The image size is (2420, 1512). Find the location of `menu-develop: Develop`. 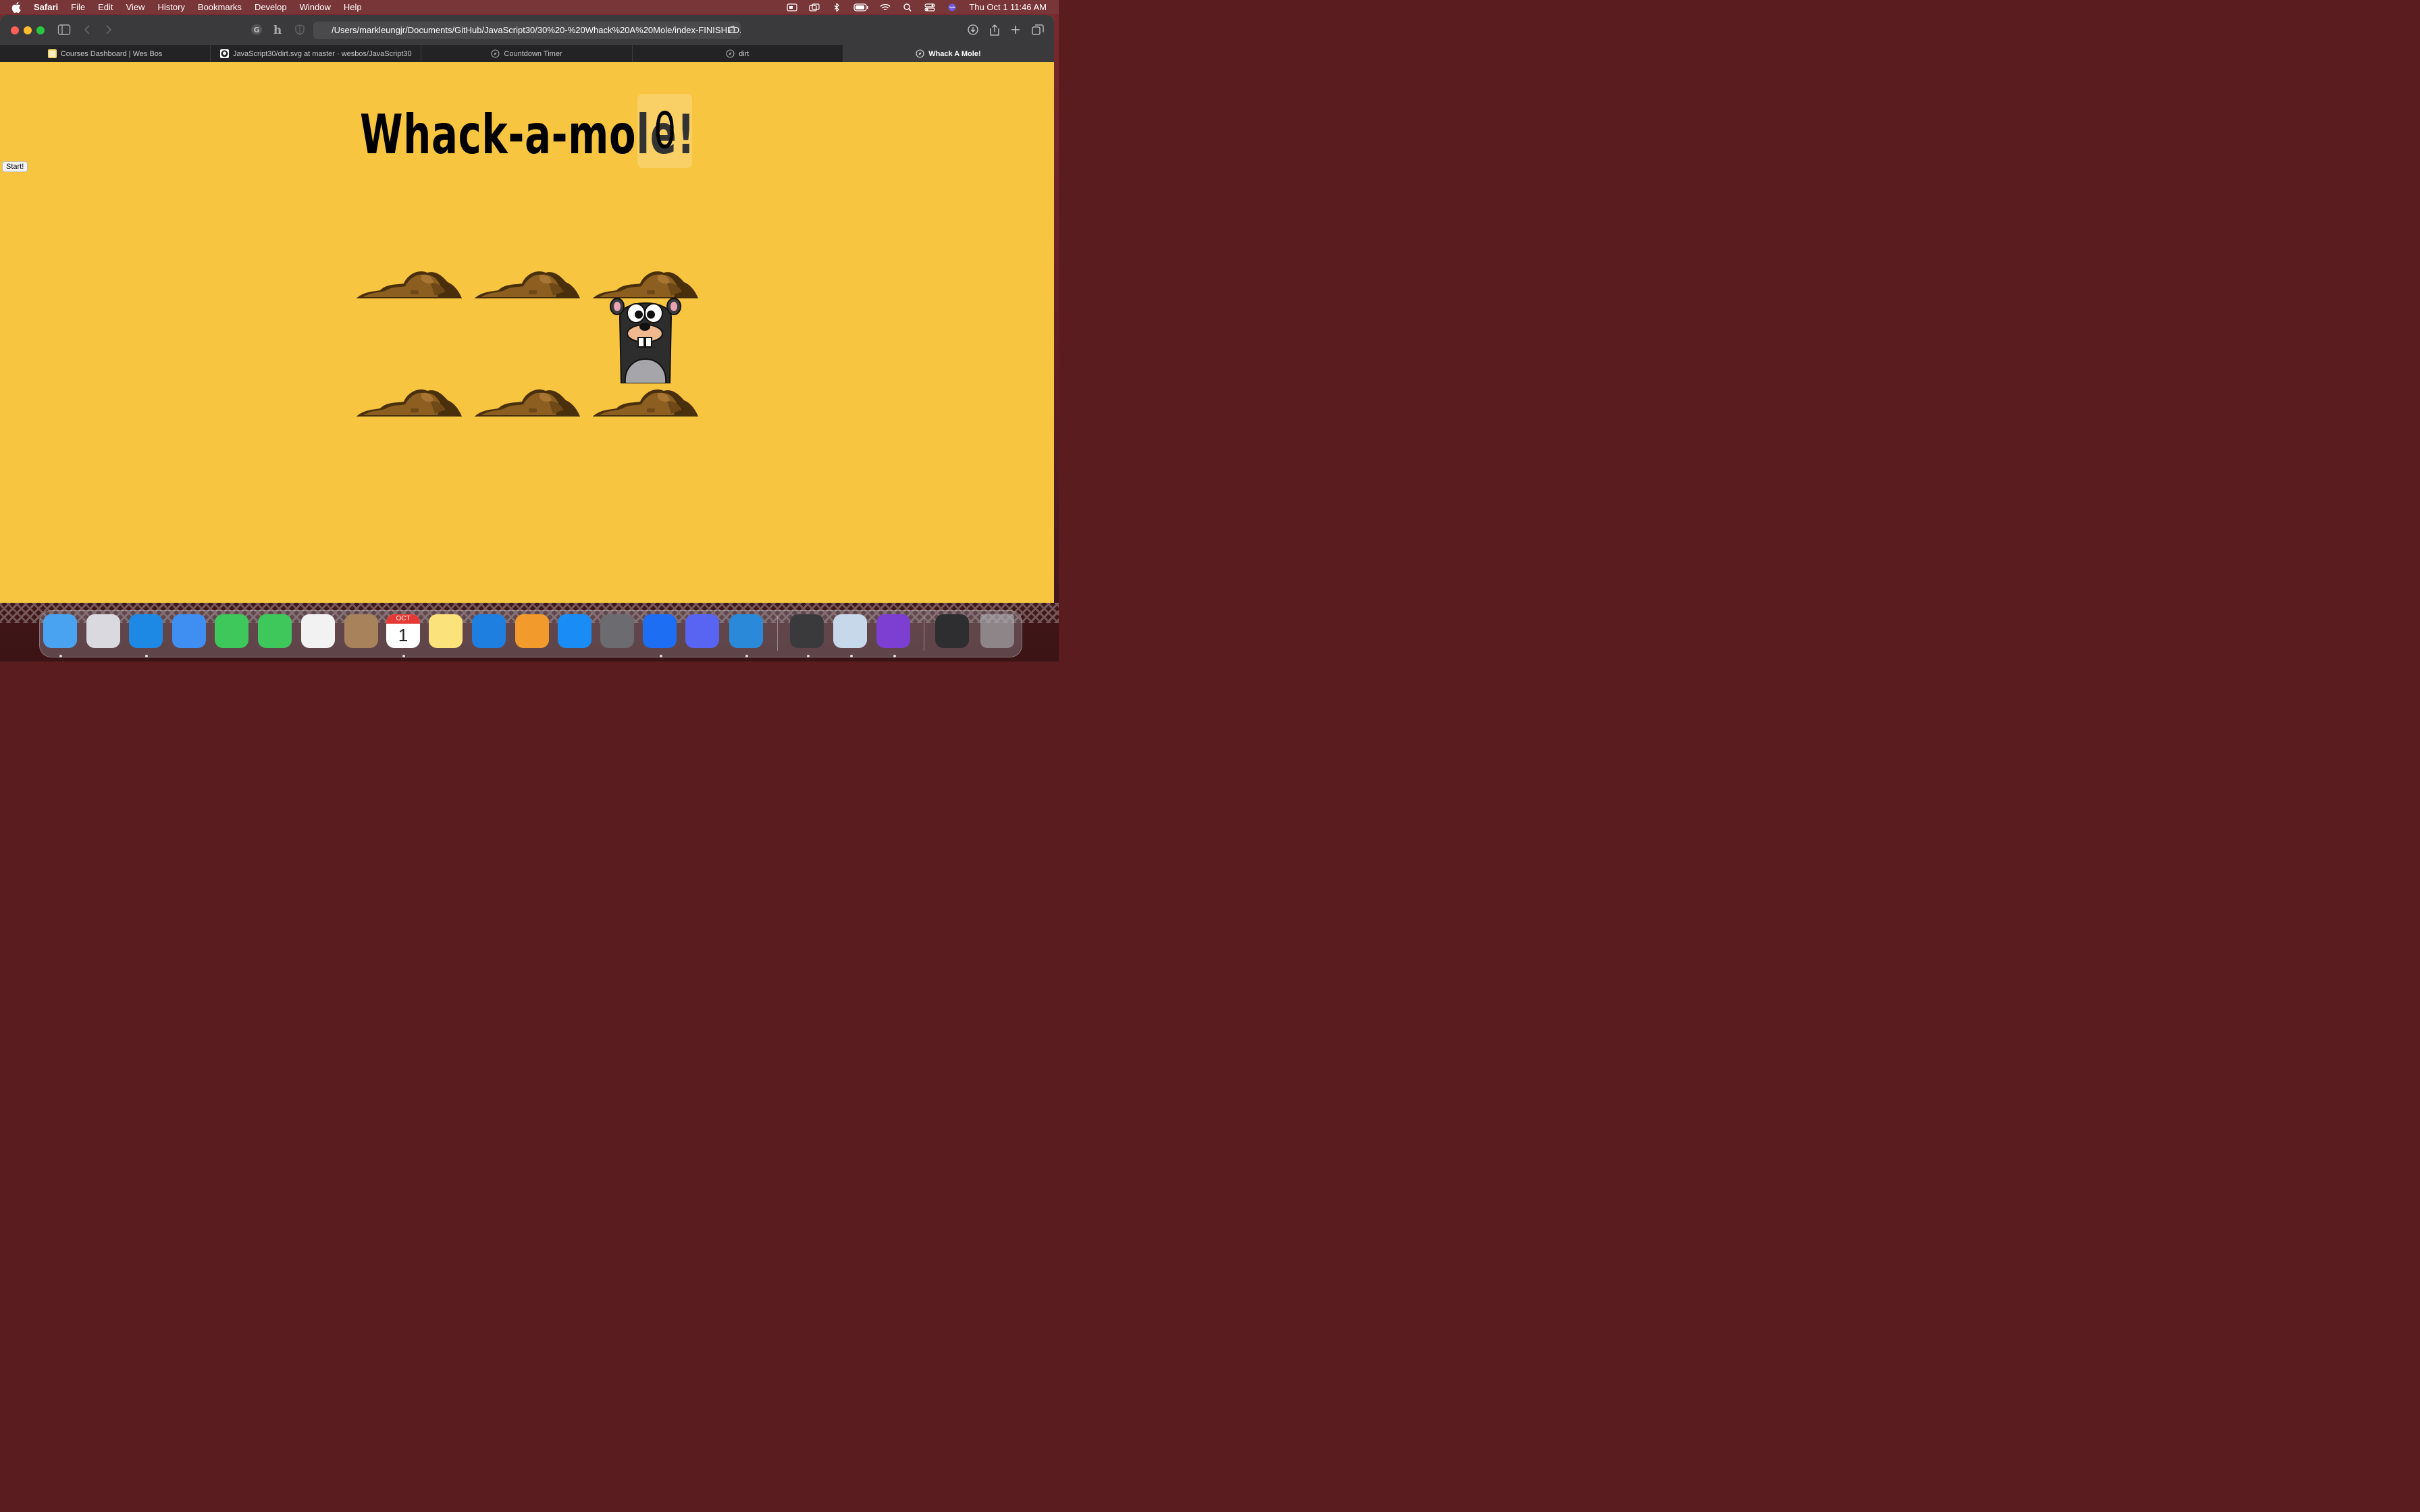

menu-develop: Develop is located at coordinates (271, 7).